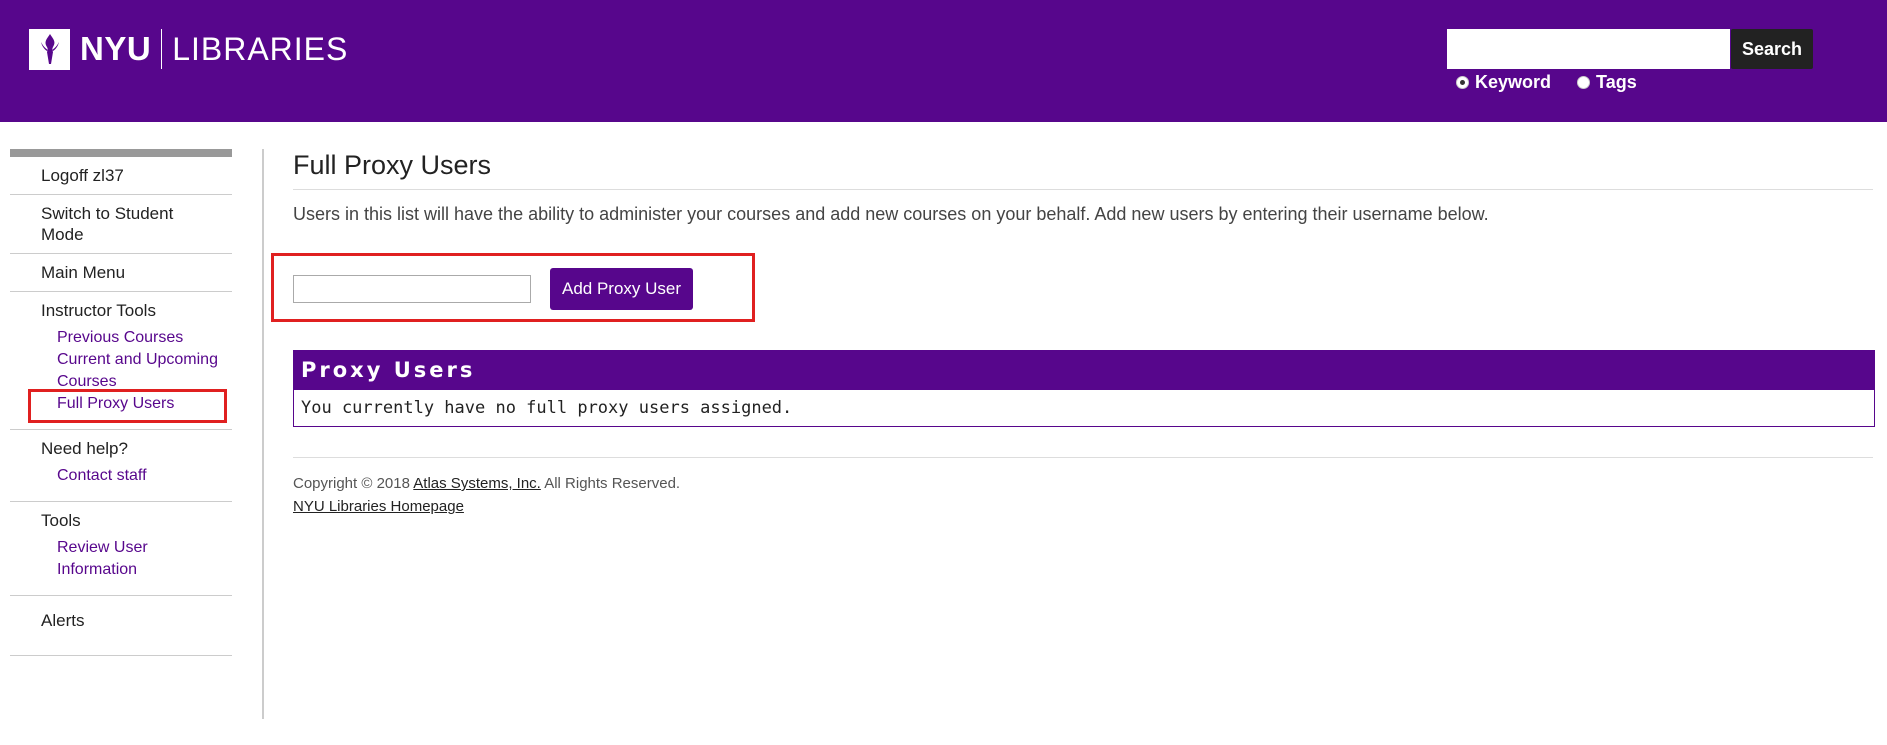 The height and width of the screenshot is (745, 1887). Describe the element at coordinates (142, 371) in the screenshot. I see `sidebar-item-current-upcoming-courses: Current and Upcoming Courses` at that location.